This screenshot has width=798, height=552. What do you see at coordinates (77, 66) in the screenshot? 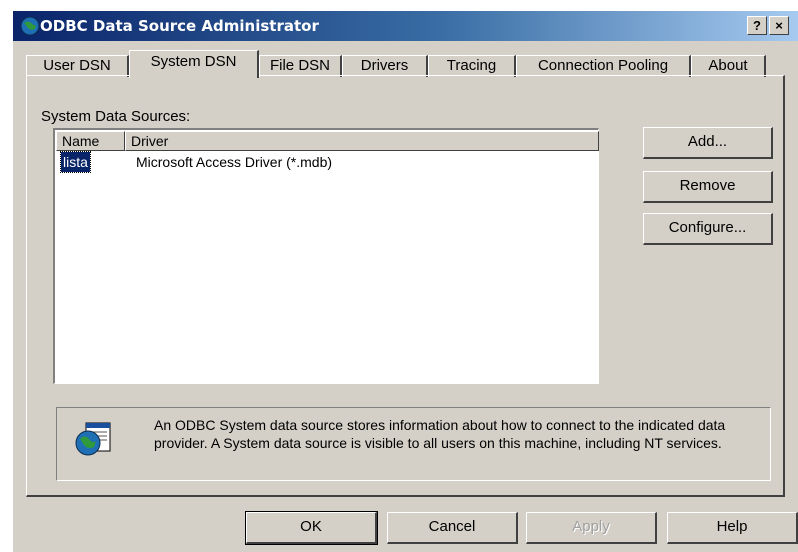
I see `tab-user-dsn: User DSN` at bounding box center [77, 66].